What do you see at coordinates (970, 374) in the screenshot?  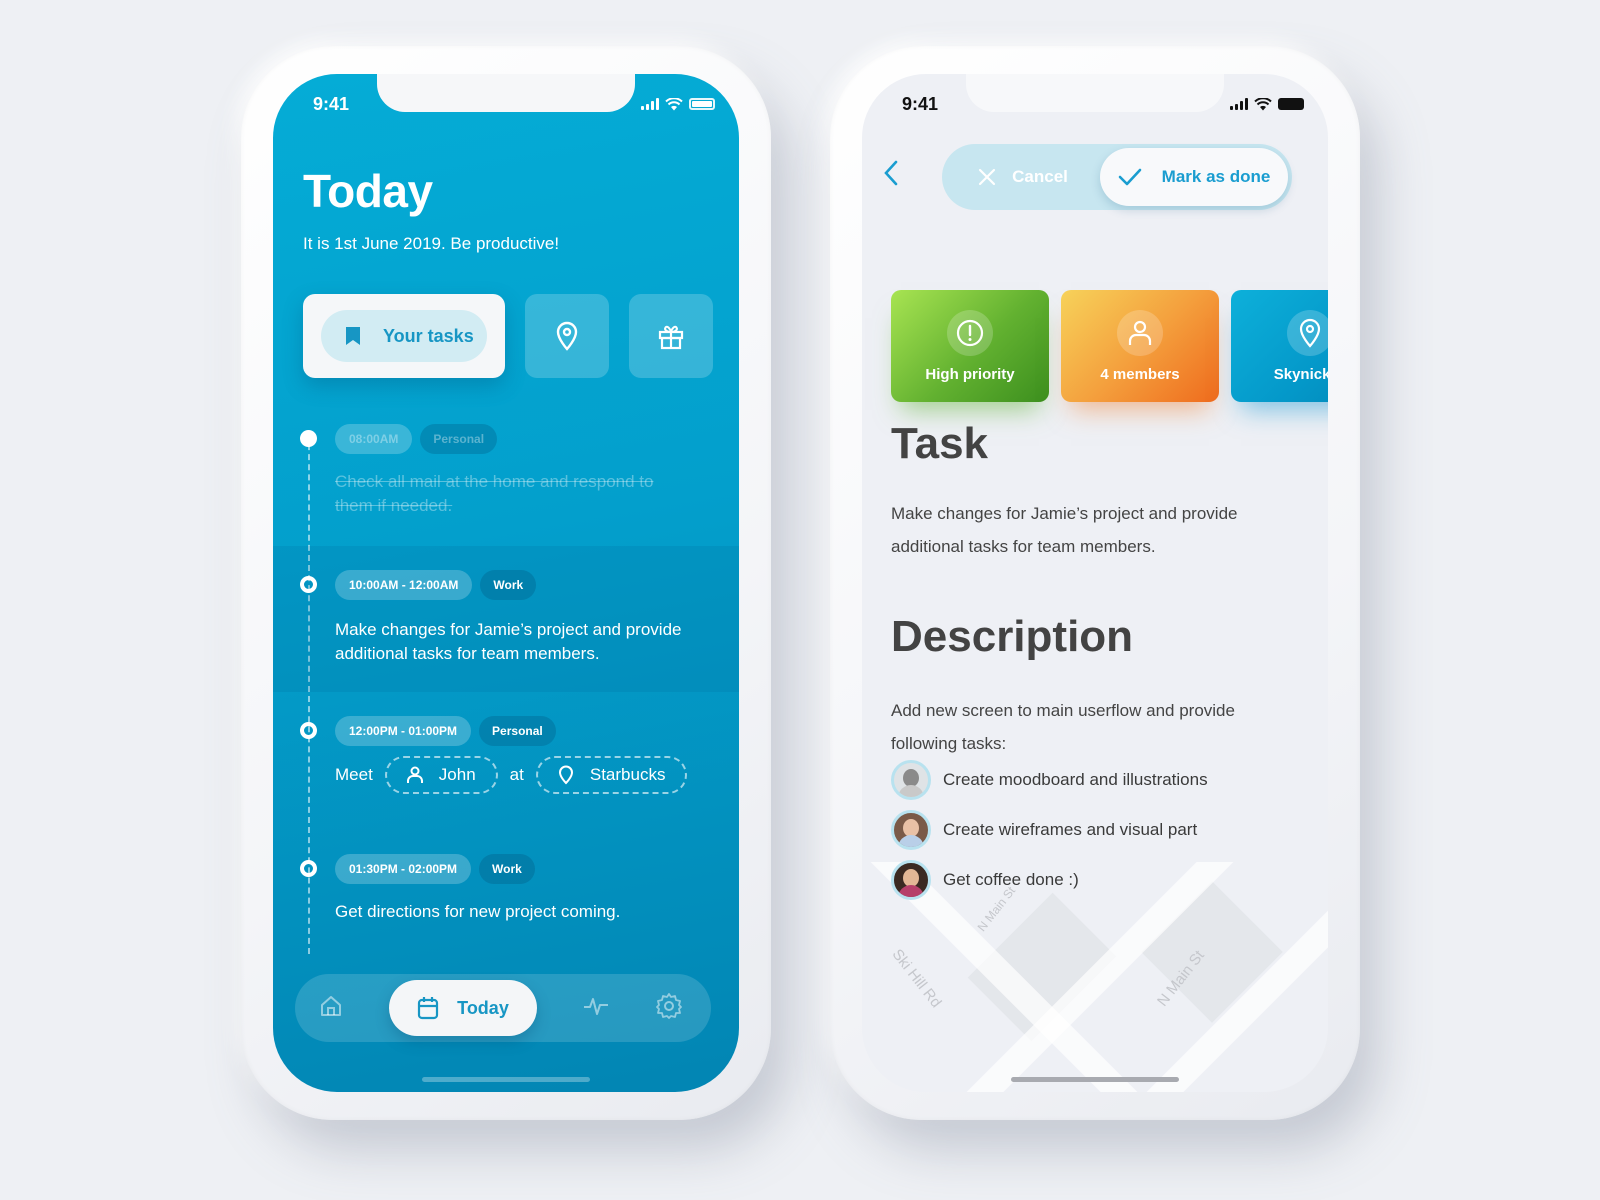 I see `priority-label: High priority` at bounding box center [970, 374].